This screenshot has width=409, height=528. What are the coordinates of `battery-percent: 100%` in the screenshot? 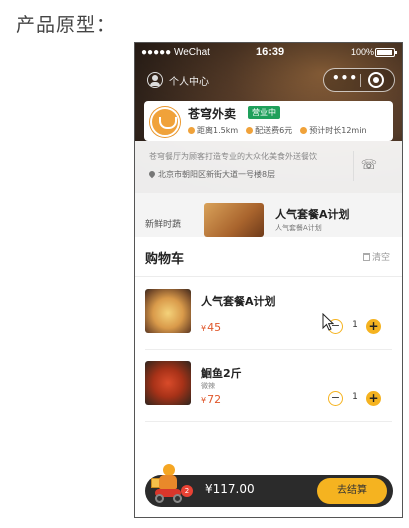 It's located at (363, 52).